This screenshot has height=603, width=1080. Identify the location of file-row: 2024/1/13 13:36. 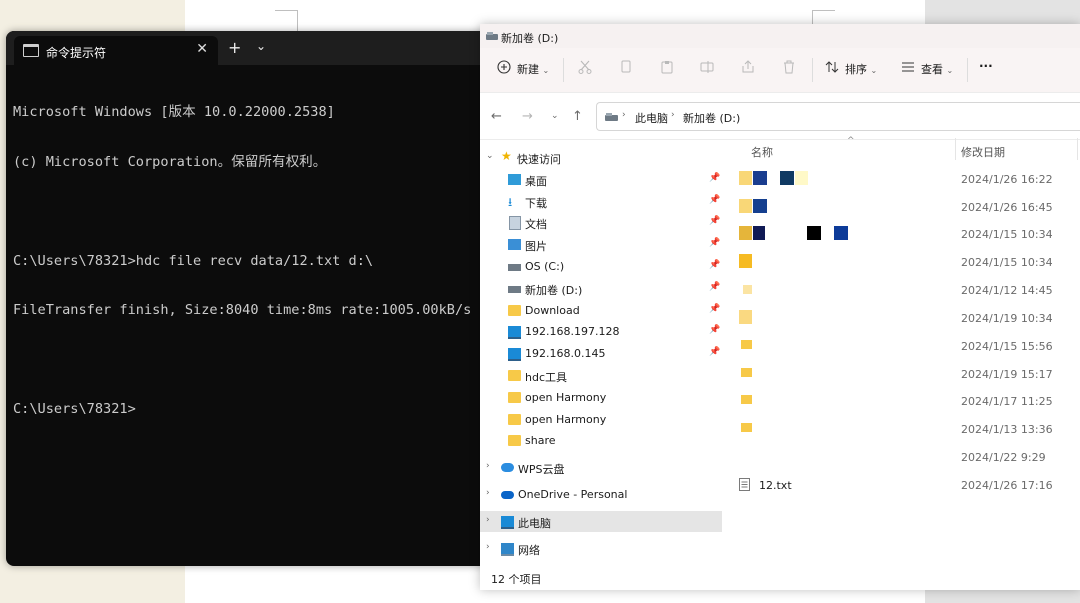
(902, 429).